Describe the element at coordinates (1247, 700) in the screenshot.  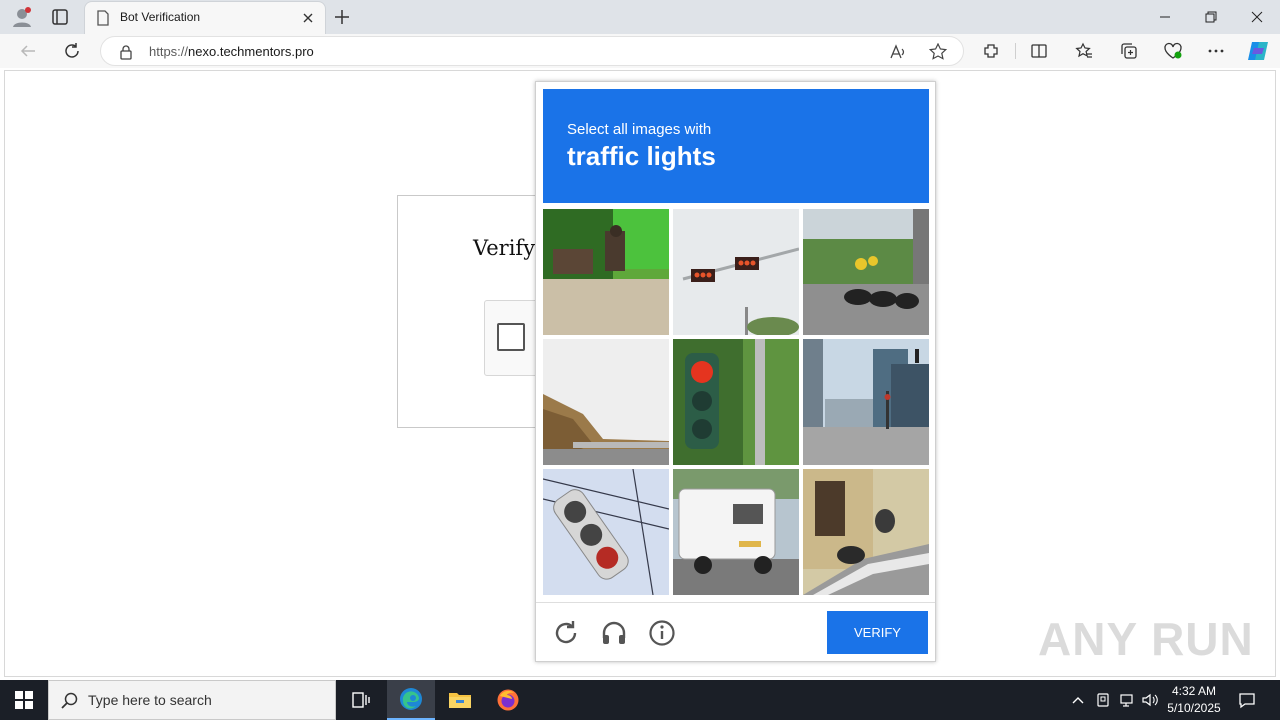
I see `notifications-icon` at that location.